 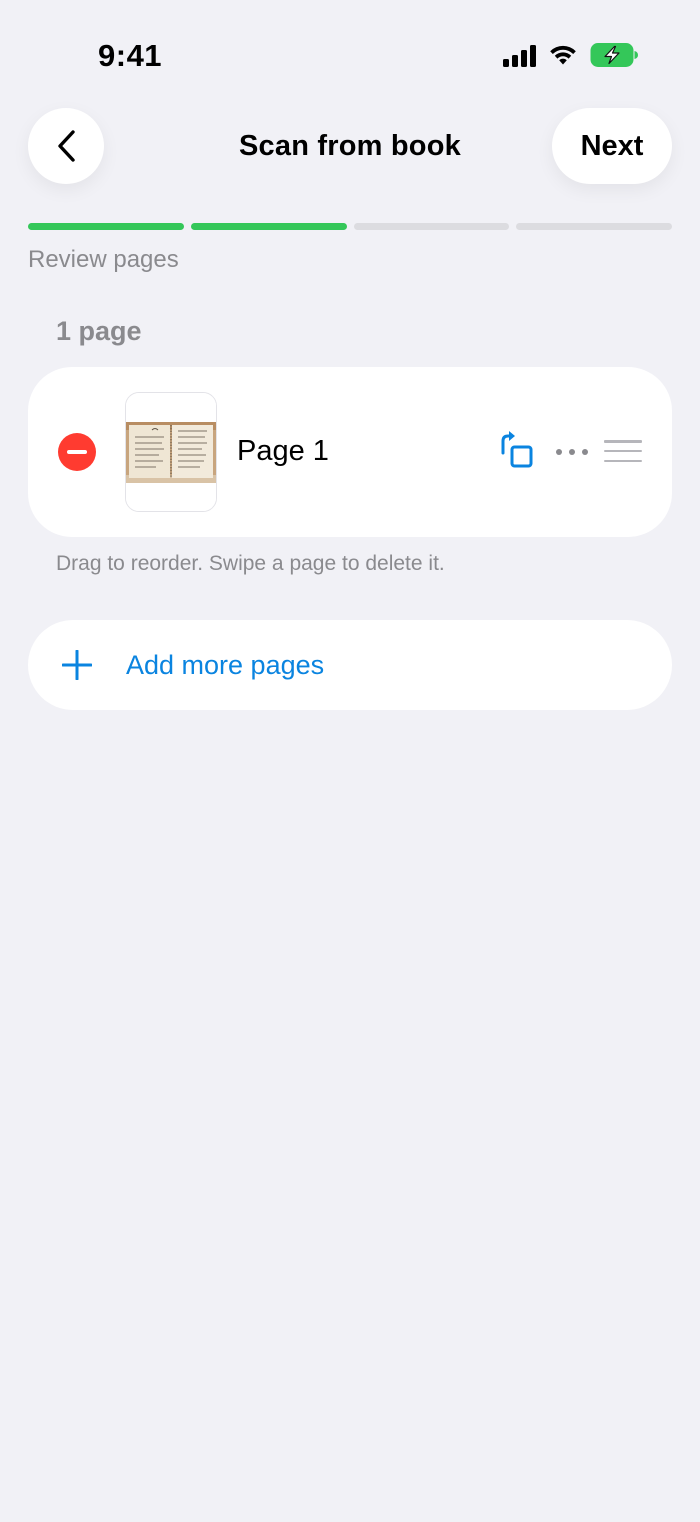 I want to click on status-time: 9:41, so click(x=130, y=55).